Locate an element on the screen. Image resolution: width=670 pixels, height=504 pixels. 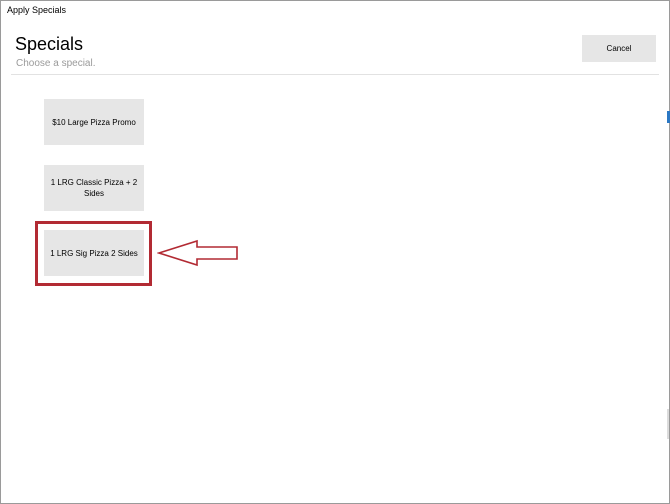
highlight-box is located at coordinates (93, 253).